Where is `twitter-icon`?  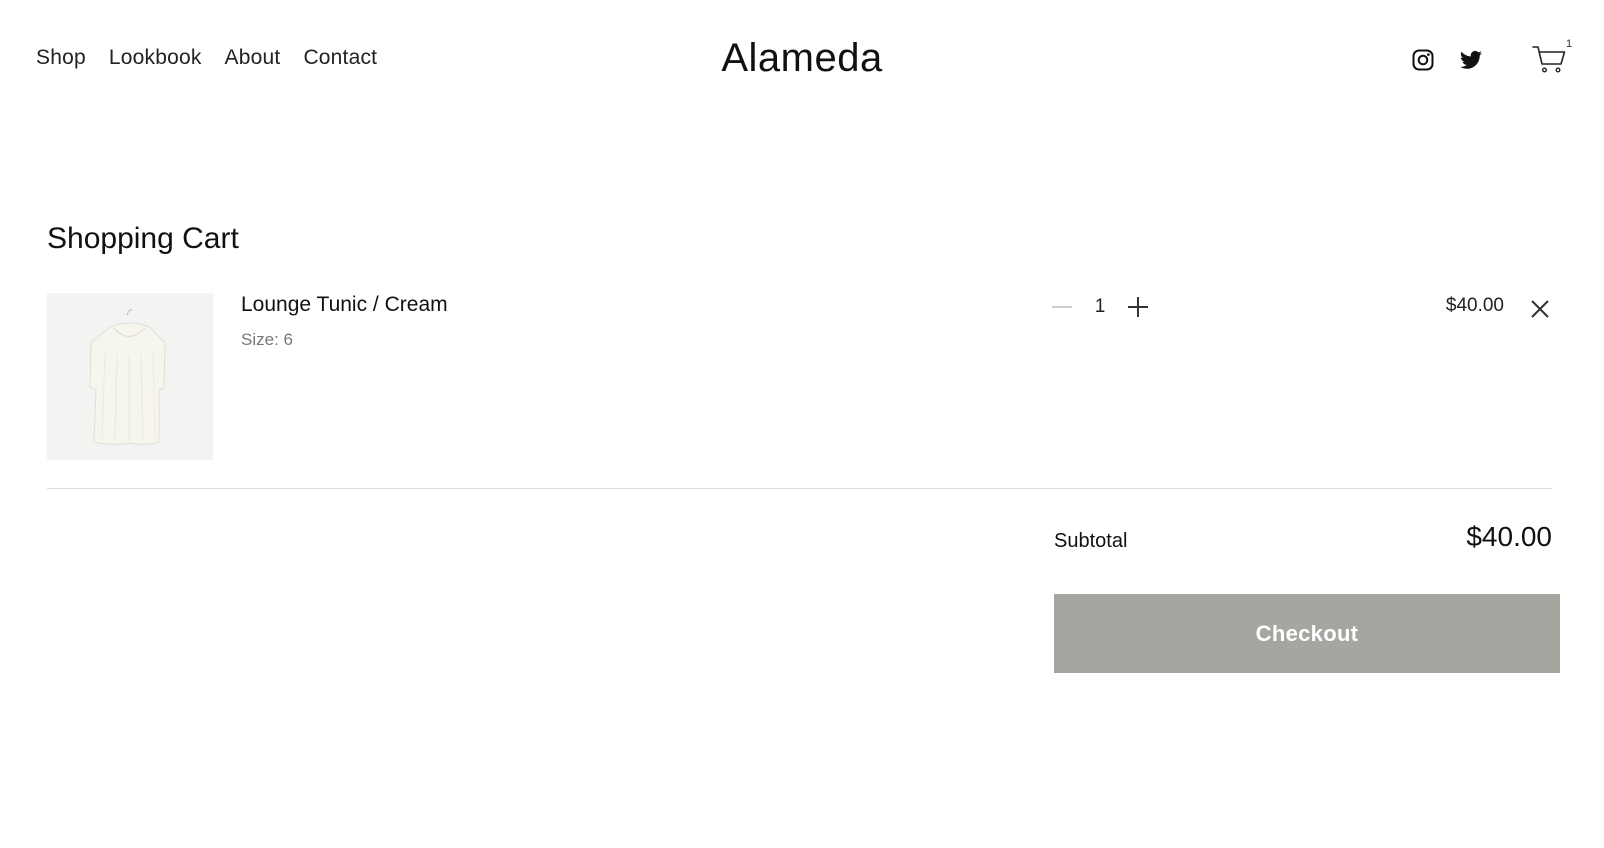 twitter-icon is located at coordinates (1471, 60).